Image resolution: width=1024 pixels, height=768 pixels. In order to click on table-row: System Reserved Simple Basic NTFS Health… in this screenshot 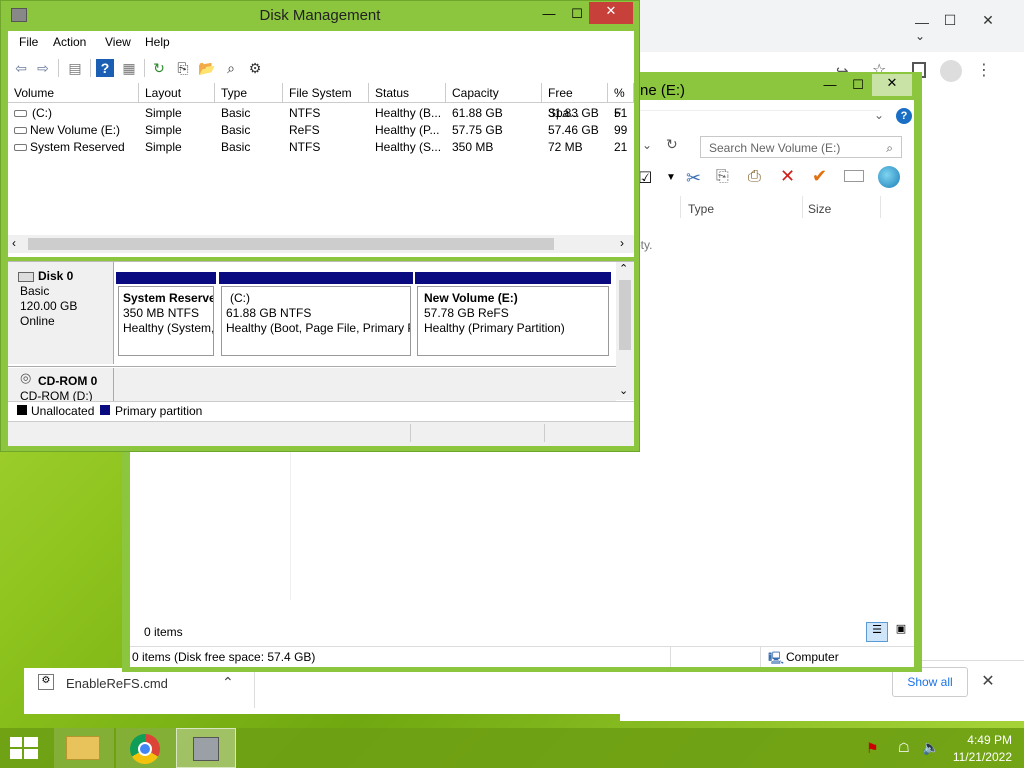, I will do `click(321, 147)`.